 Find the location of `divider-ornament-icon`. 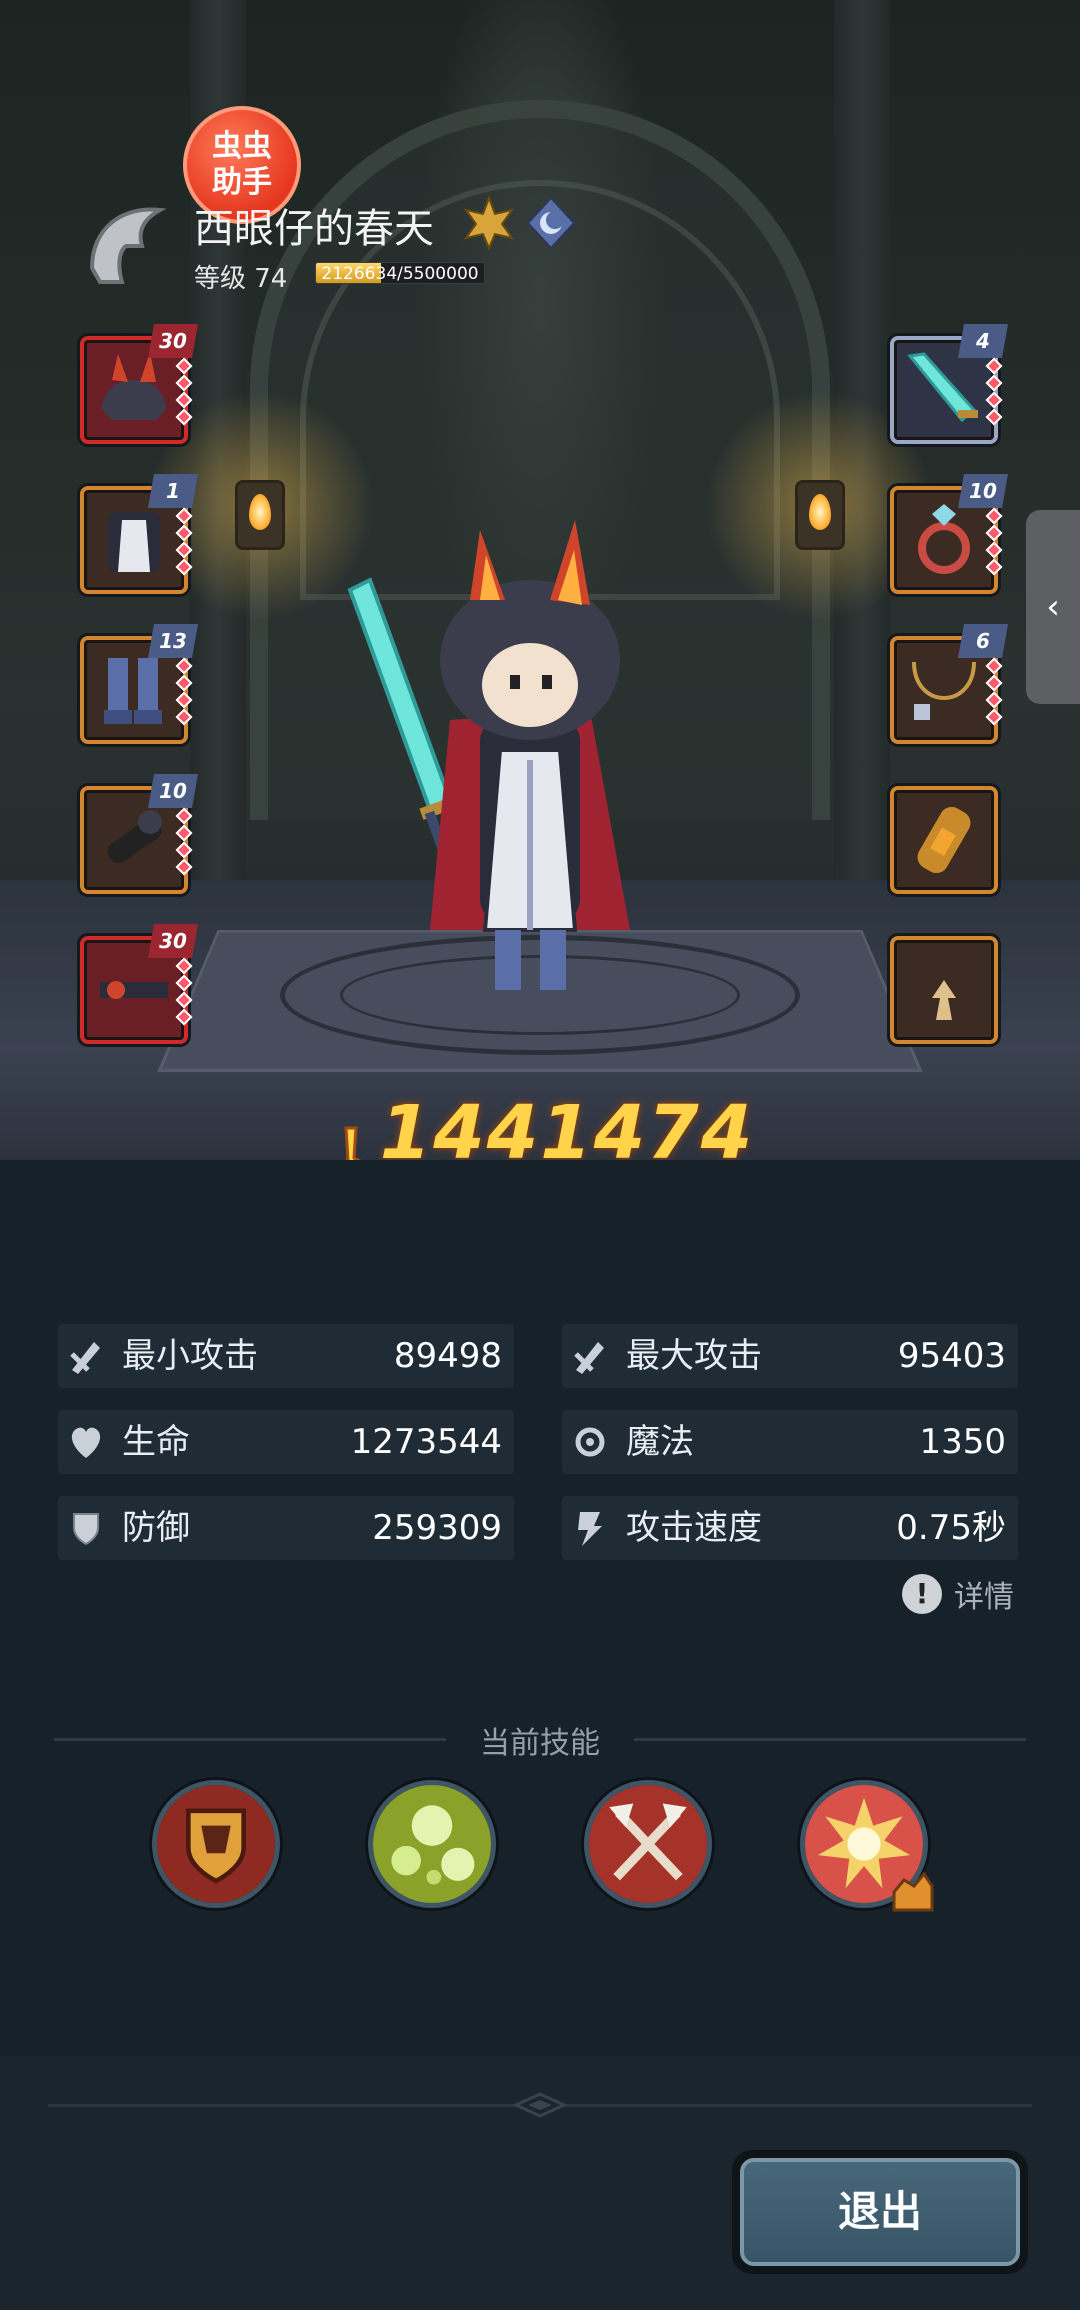

divider-ornament-icon is located at coordinates (540, 2105).